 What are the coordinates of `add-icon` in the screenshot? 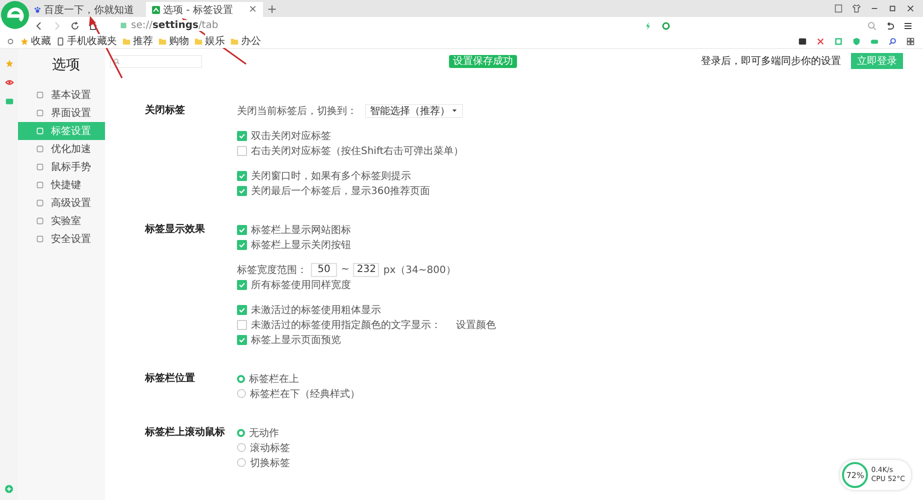 It's located at (9, 489).